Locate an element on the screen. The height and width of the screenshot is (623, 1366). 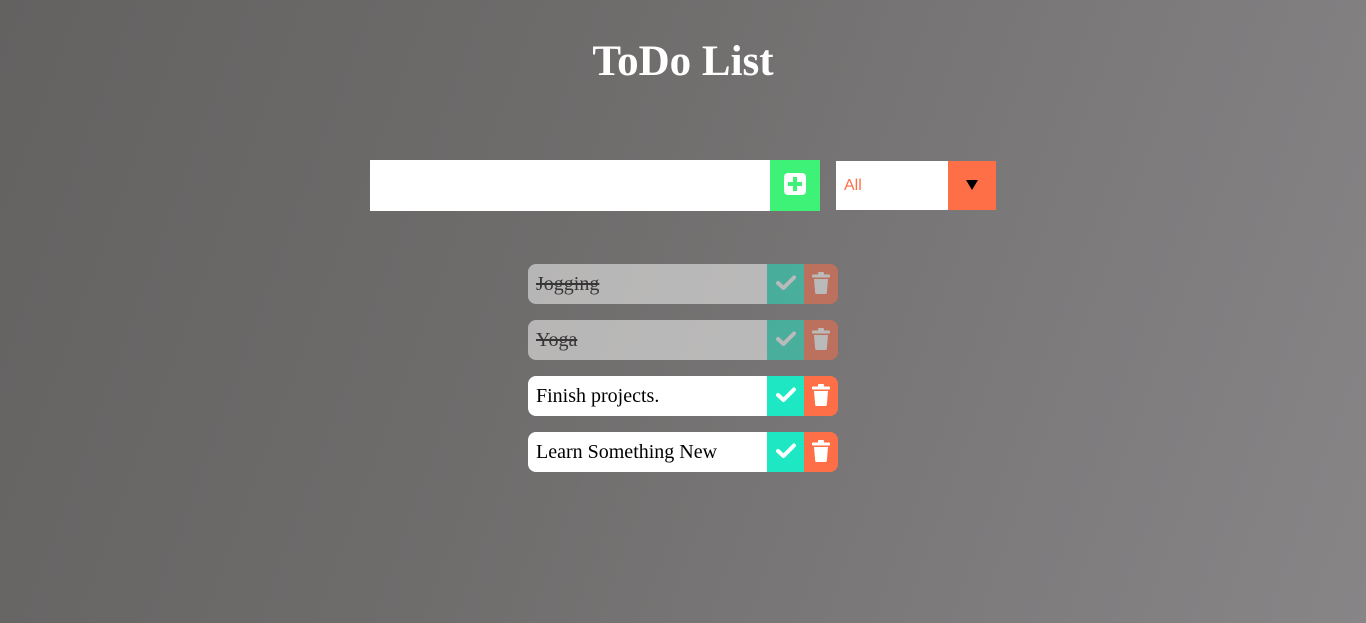
todo-item: Yoga is located at coordinates (683, 340).